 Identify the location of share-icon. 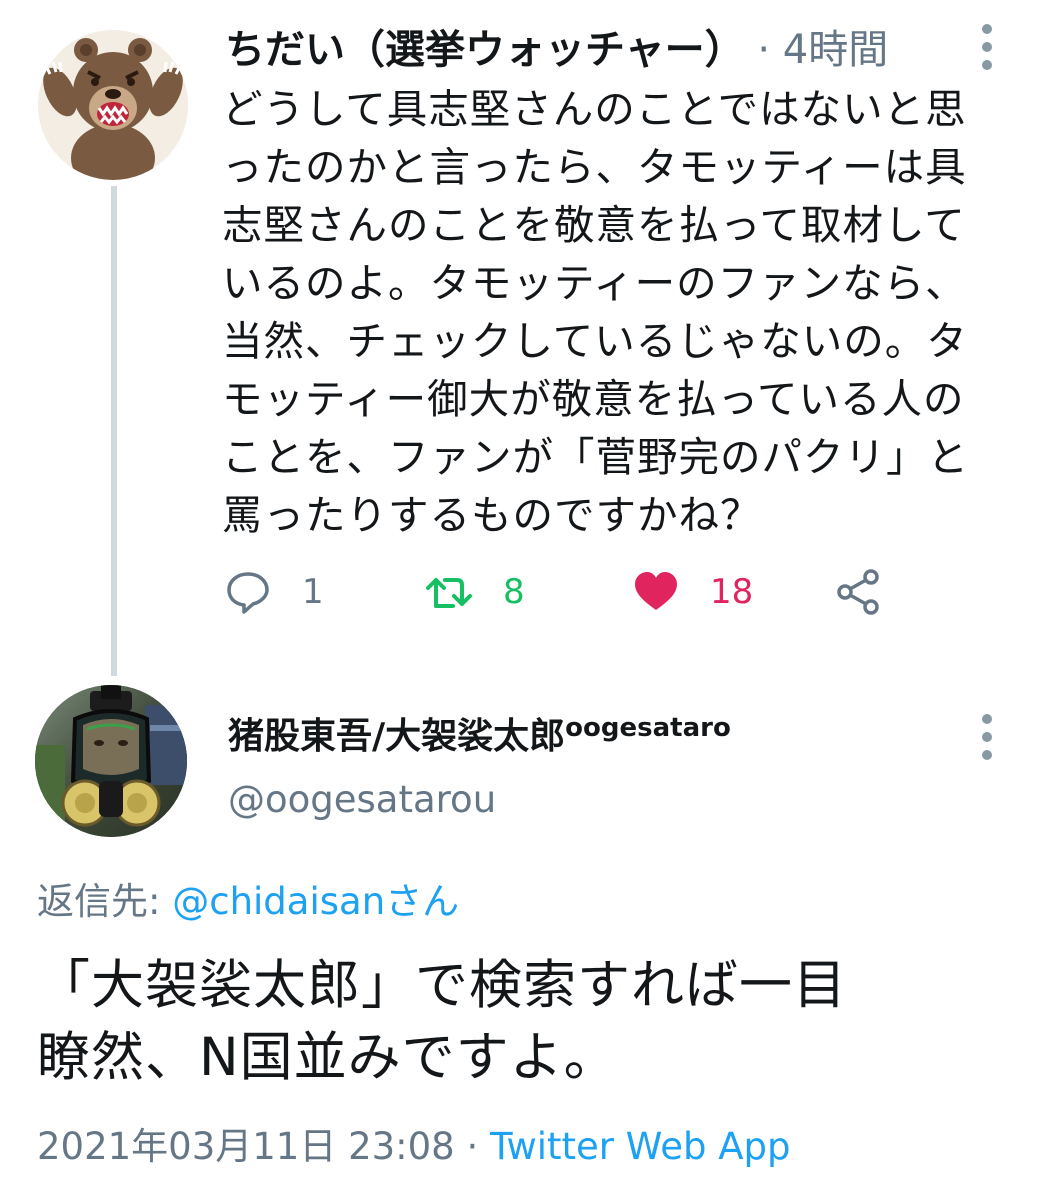
(858, 592).